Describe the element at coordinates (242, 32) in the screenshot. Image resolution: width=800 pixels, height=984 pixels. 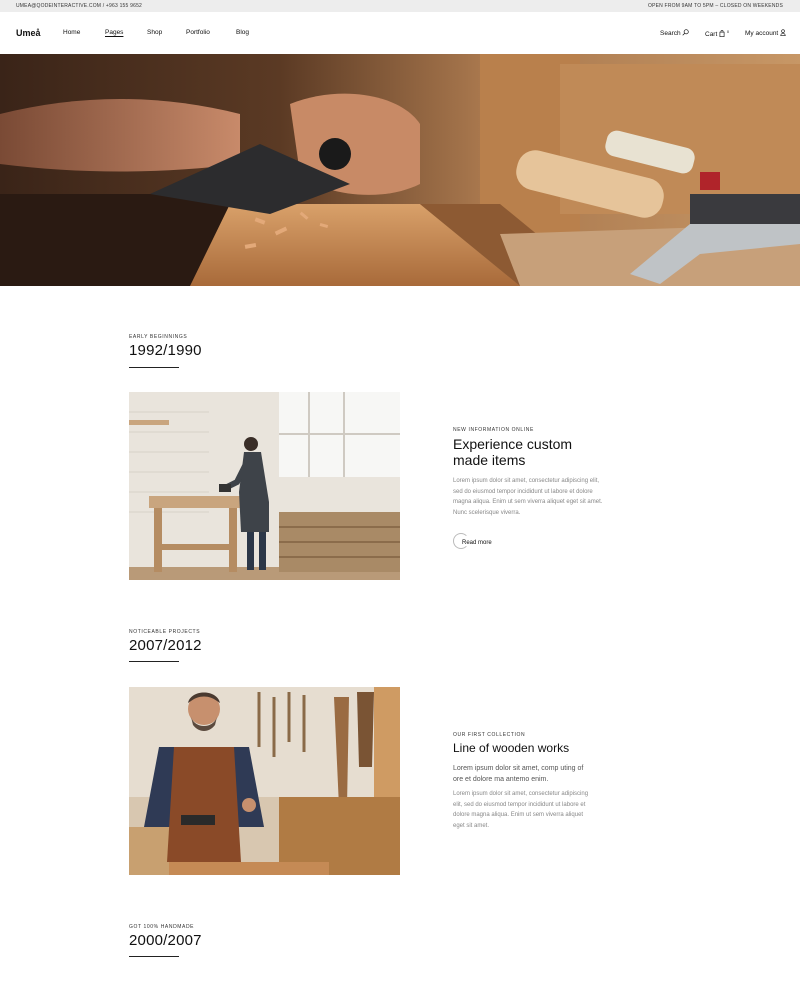
I see `nav-item-blog: Blog` at that location.